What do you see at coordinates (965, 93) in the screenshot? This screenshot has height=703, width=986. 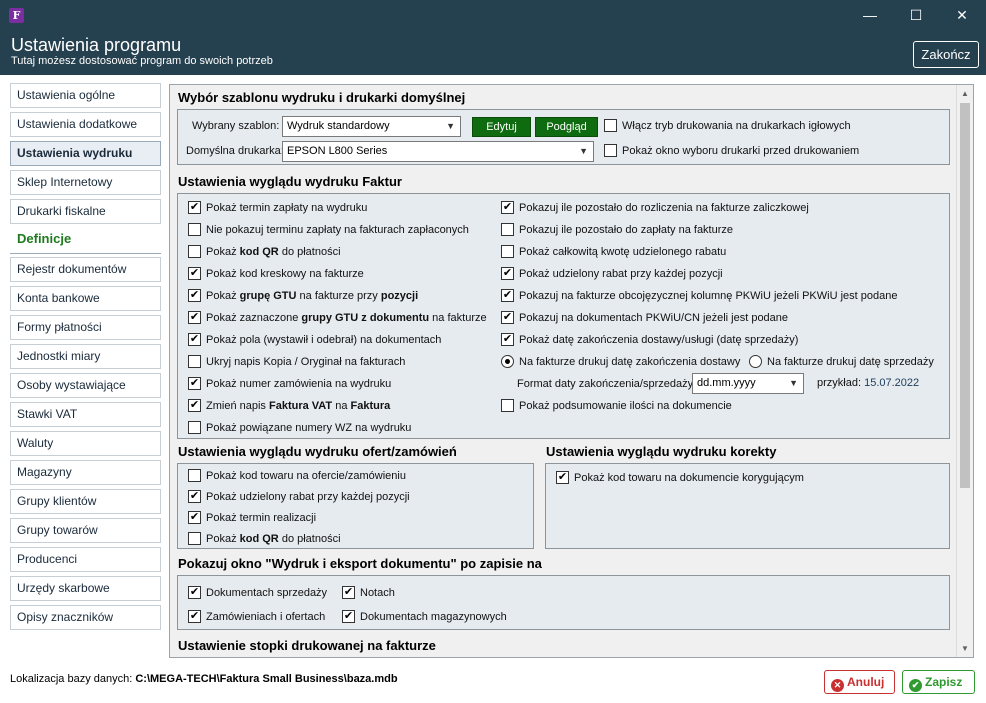 I see `scroll-up-icon: ▲` at bounding box center [965, 93].